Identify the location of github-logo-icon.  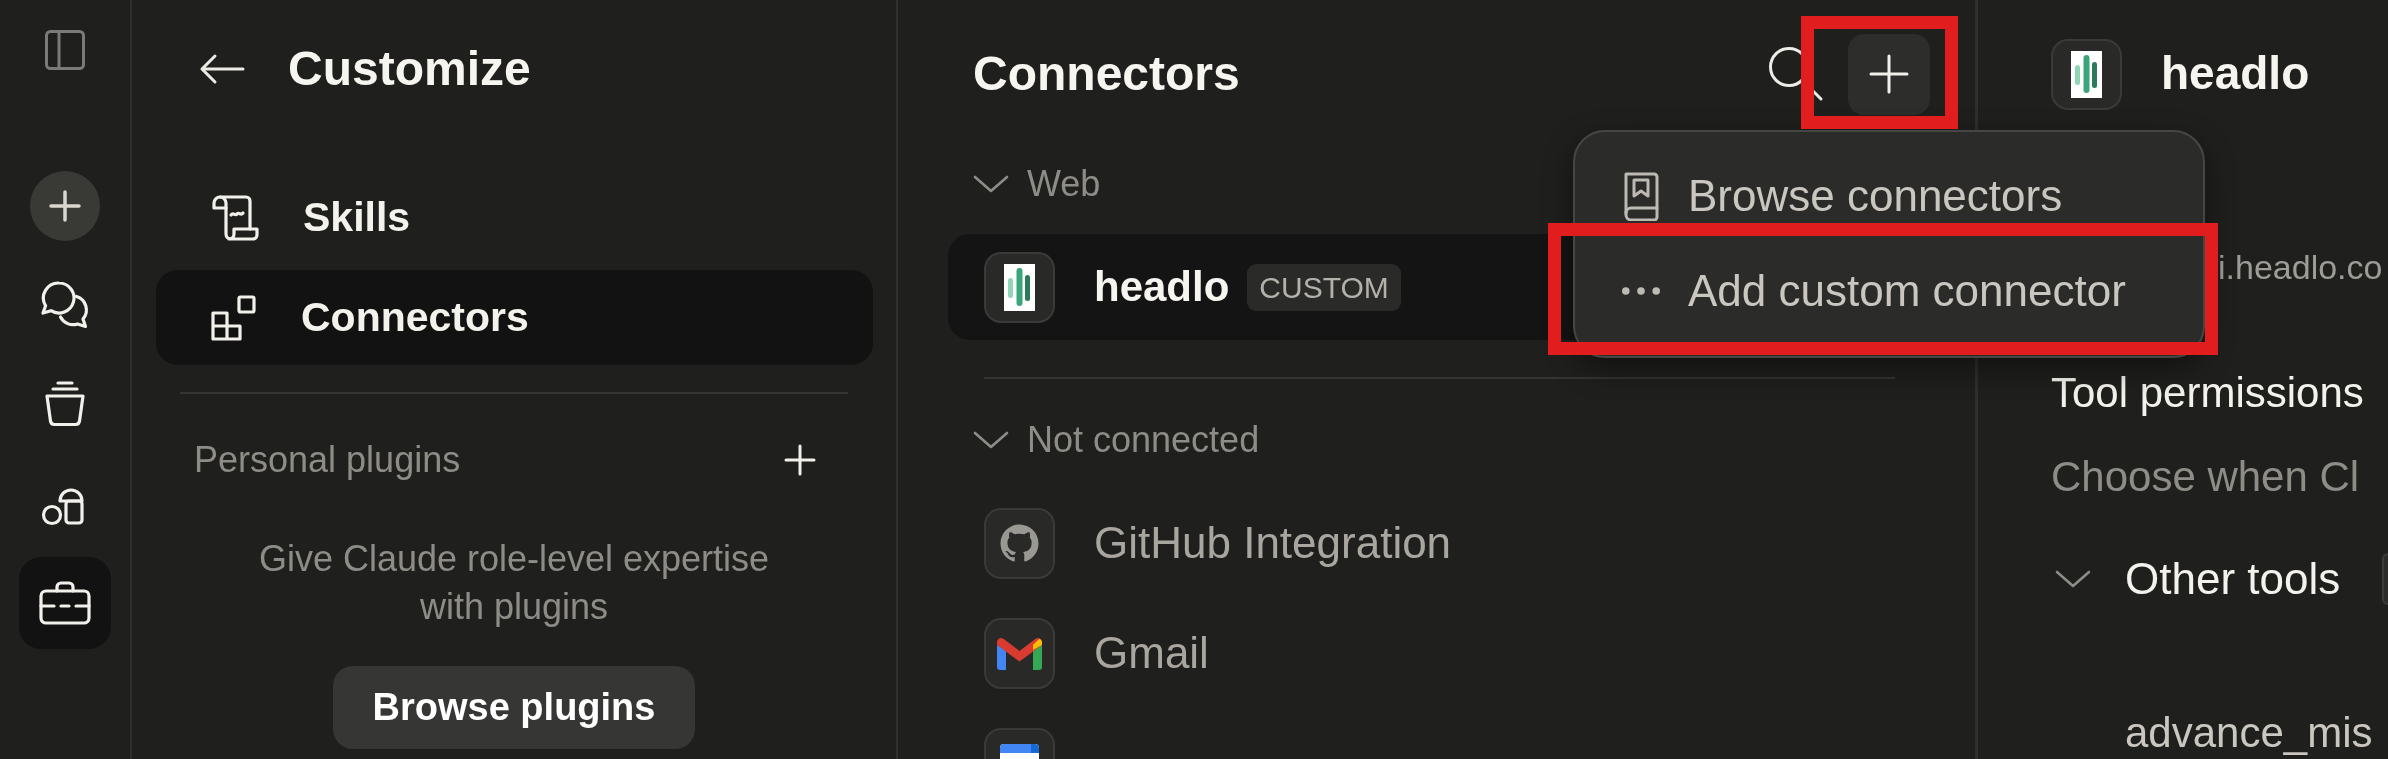
(1019, 543).